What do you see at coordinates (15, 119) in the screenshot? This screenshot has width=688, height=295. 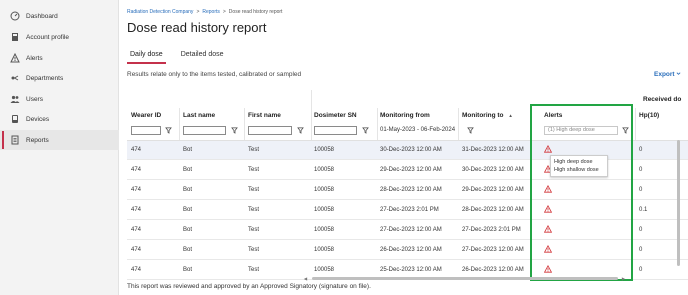 I see `devices-icon` at bounding box center [15, 119].